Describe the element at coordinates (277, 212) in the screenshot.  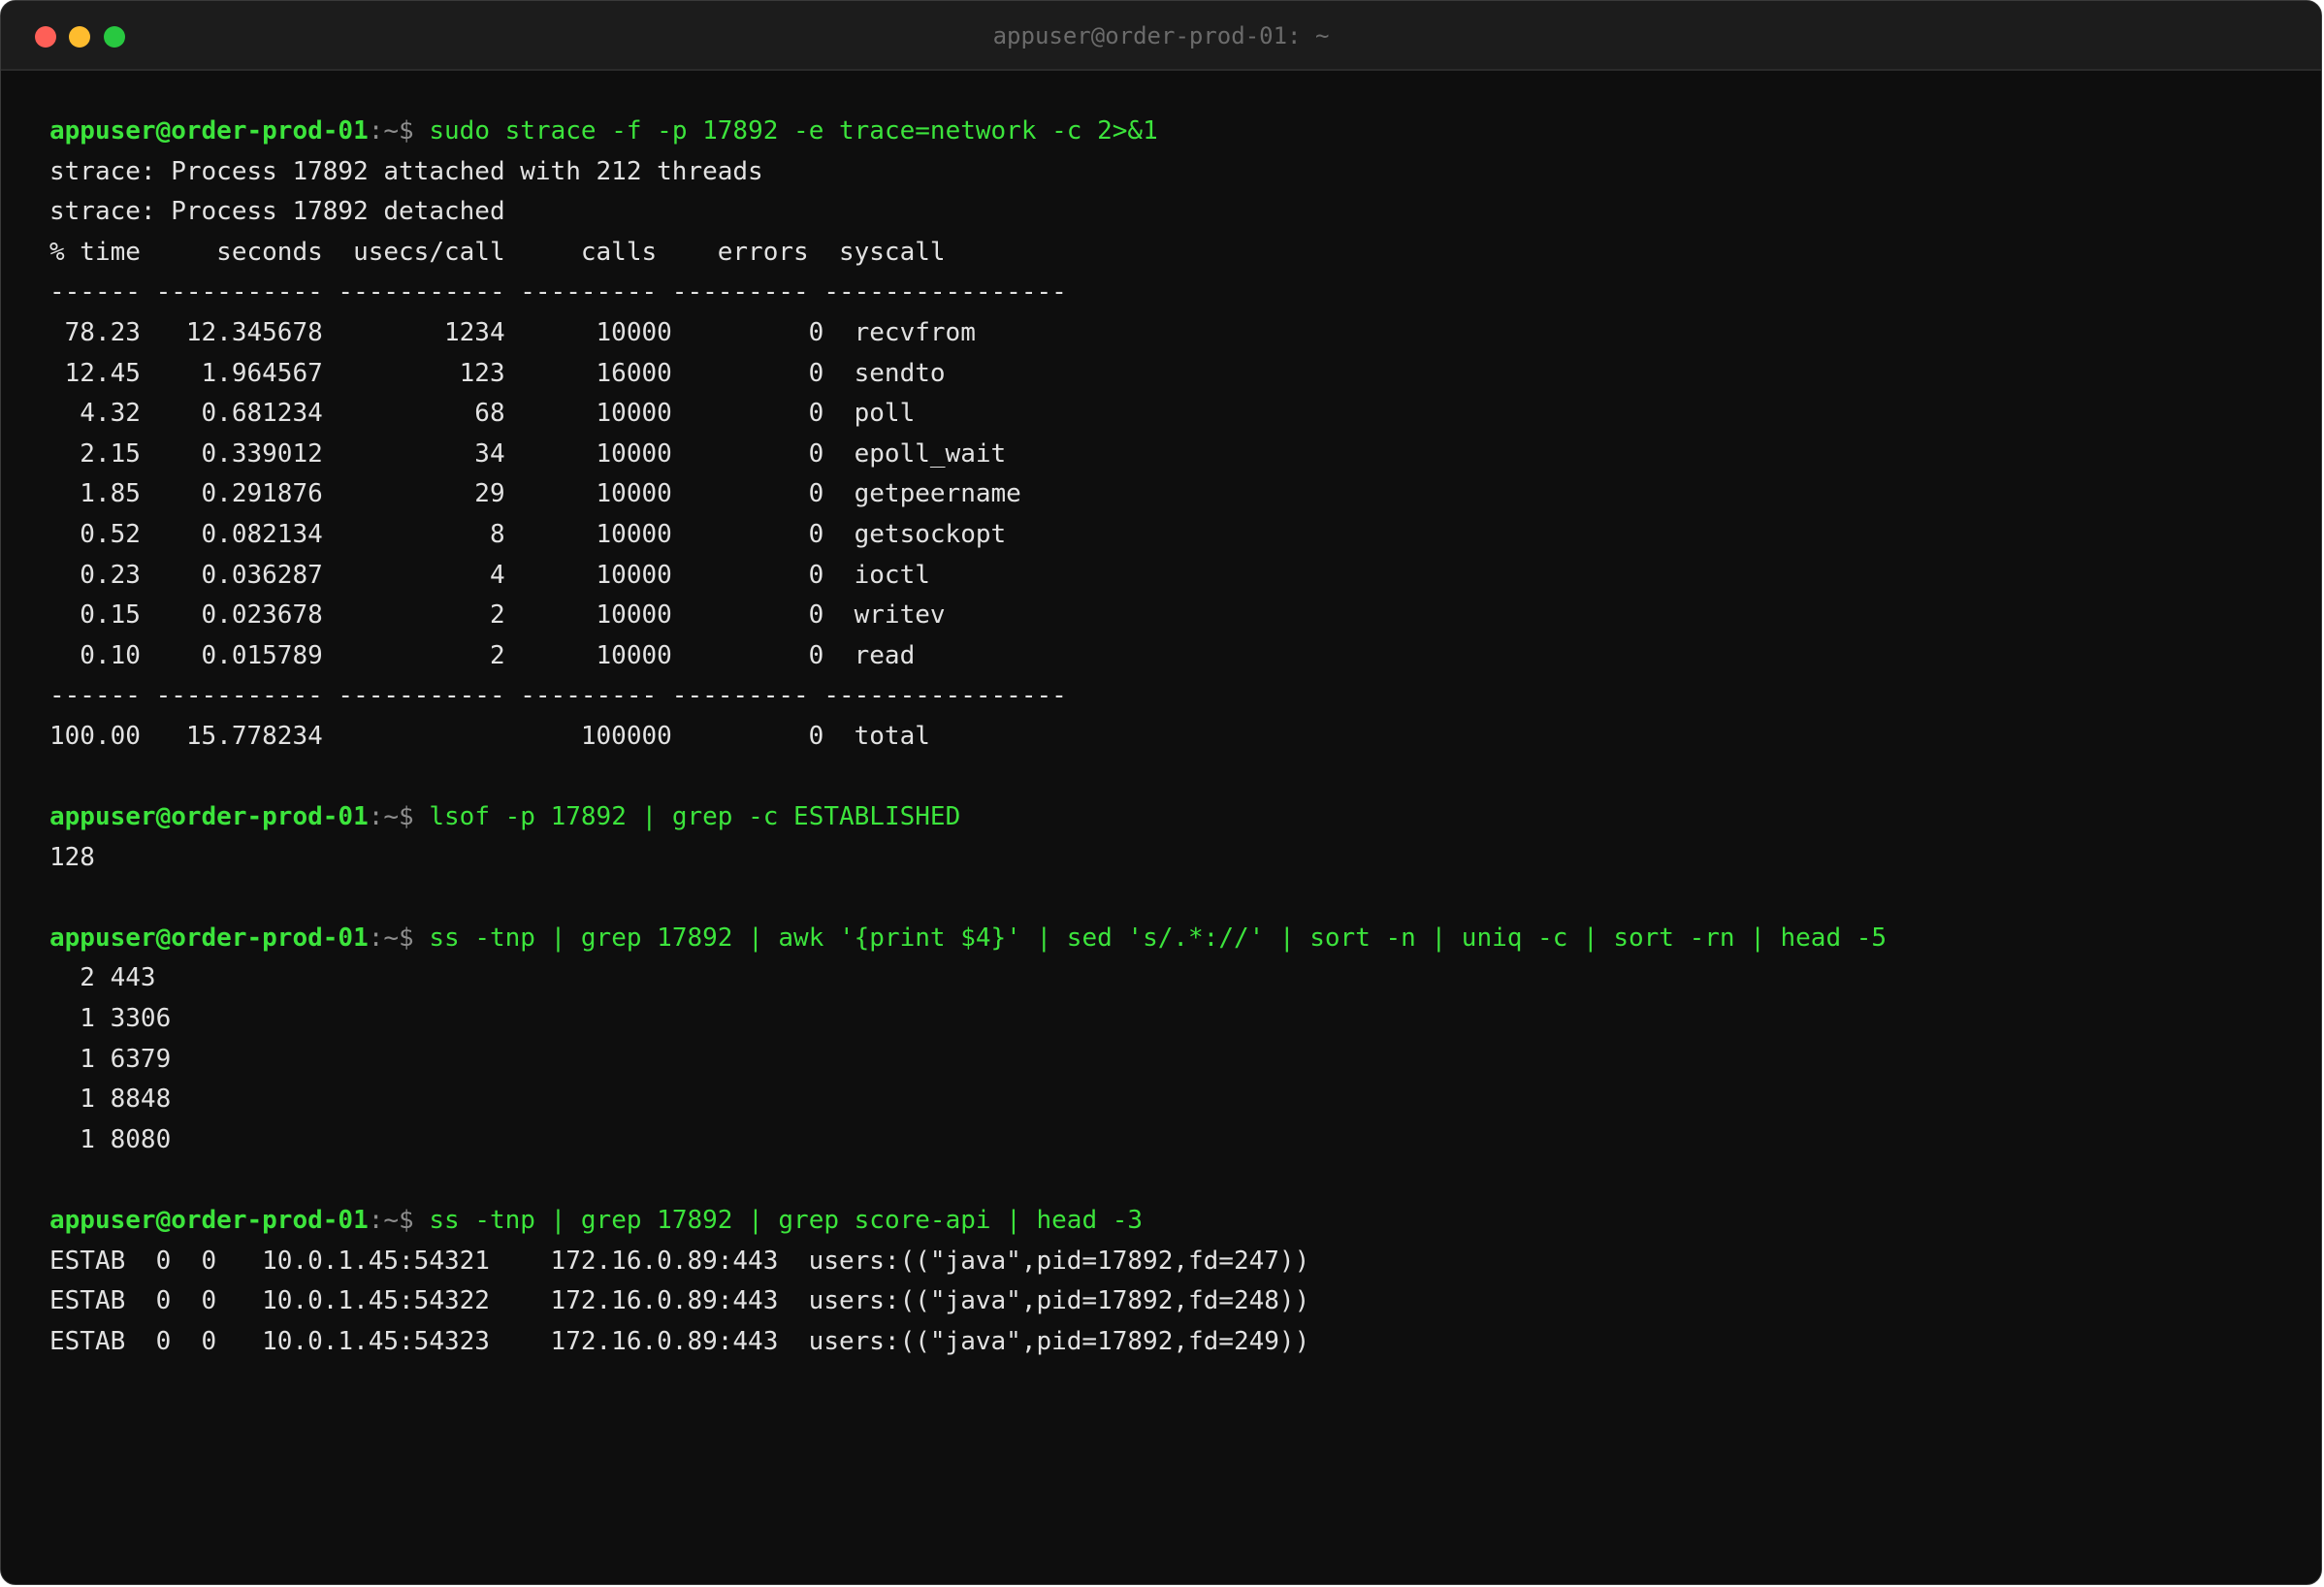
I see `output-line: strace: Process 17892 detached` at that location.